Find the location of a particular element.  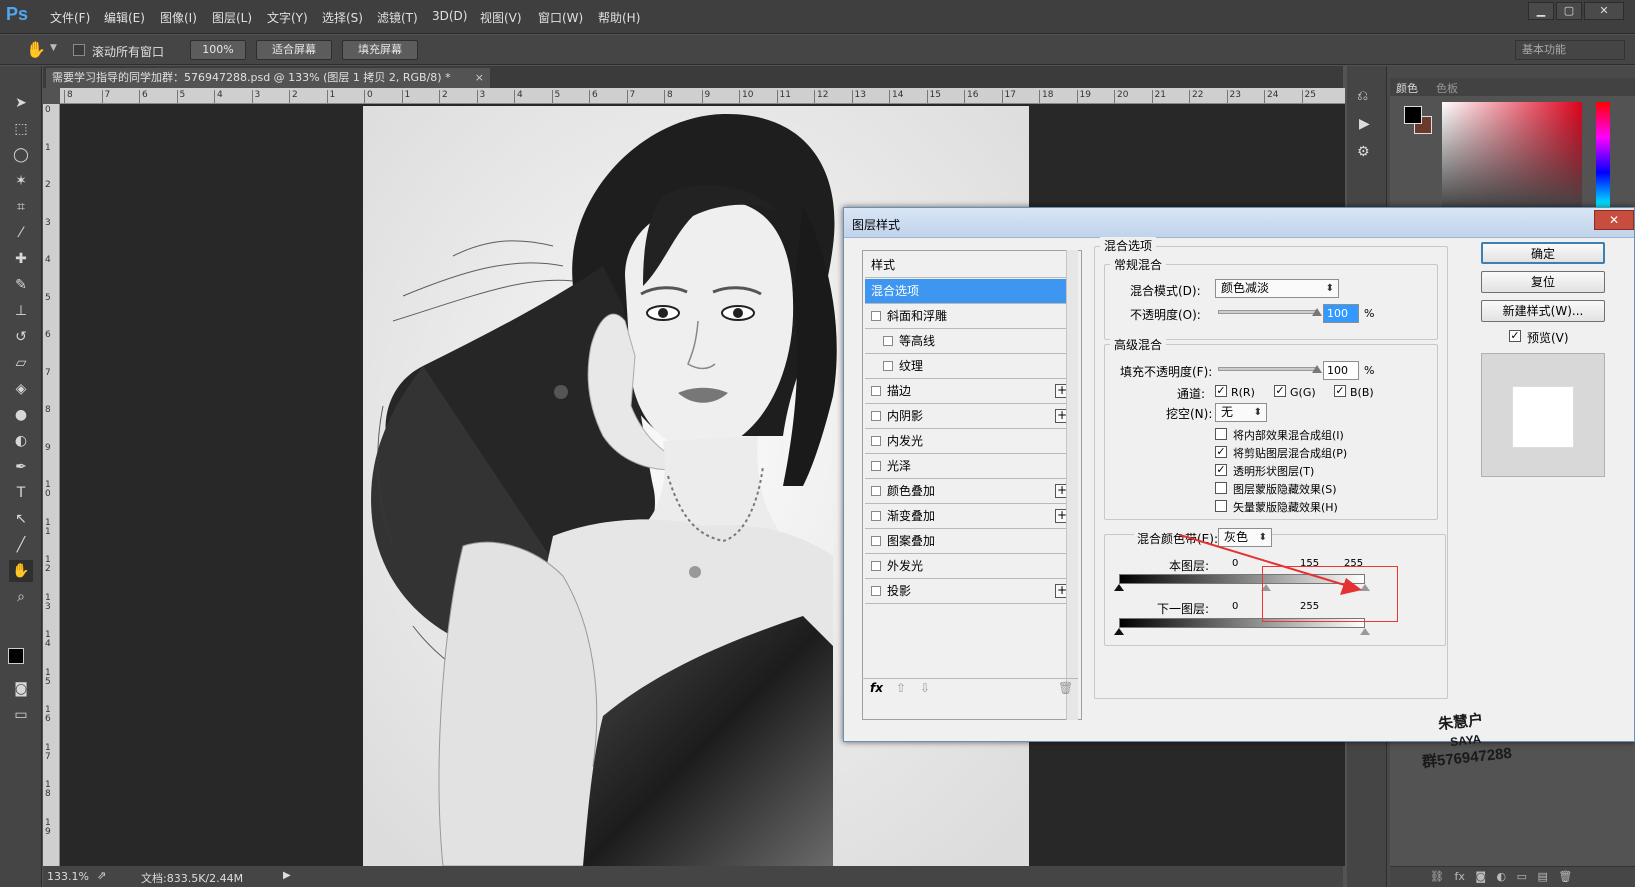

tab-close-icon: × is located at coordinates (479, 77).